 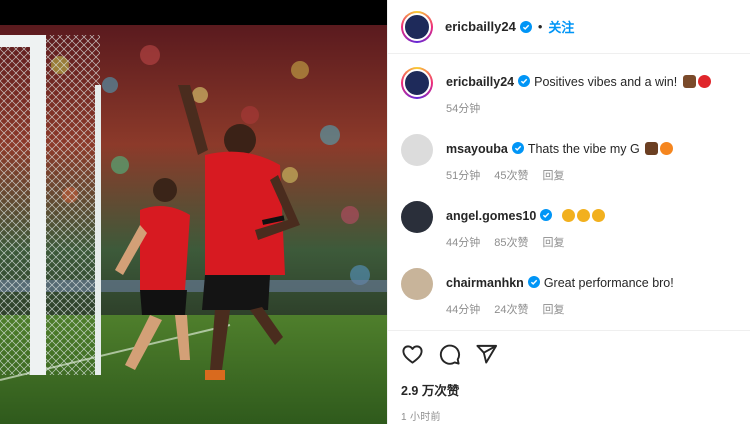 I want to click on comment-username: chairmanhkn, so click(x=485, y=283).